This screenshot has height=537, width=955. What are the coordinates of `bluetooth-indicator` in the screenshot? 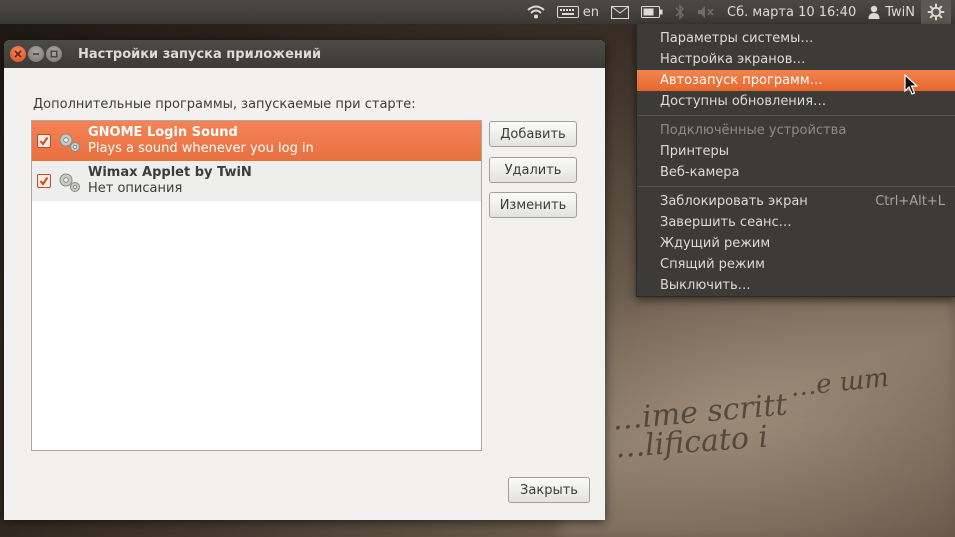 It's located at (680, 12).